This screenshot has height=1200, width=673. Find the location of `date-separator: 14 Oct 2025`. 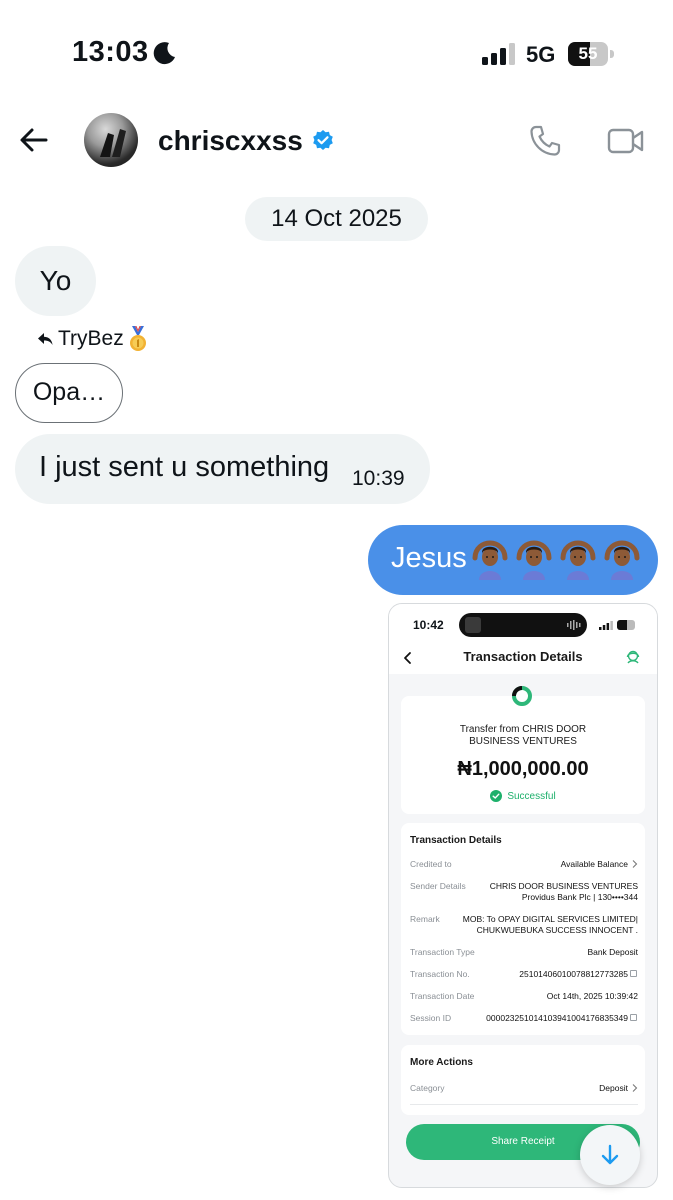

date-separator: 14 Oct 2025 is located at coordinates (336, 219).